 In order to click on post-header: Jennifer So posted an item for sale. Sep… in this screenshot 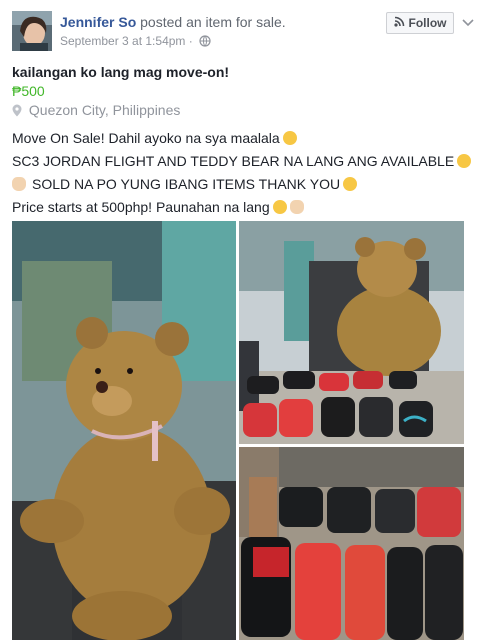, I will do `click(243, 32)`.